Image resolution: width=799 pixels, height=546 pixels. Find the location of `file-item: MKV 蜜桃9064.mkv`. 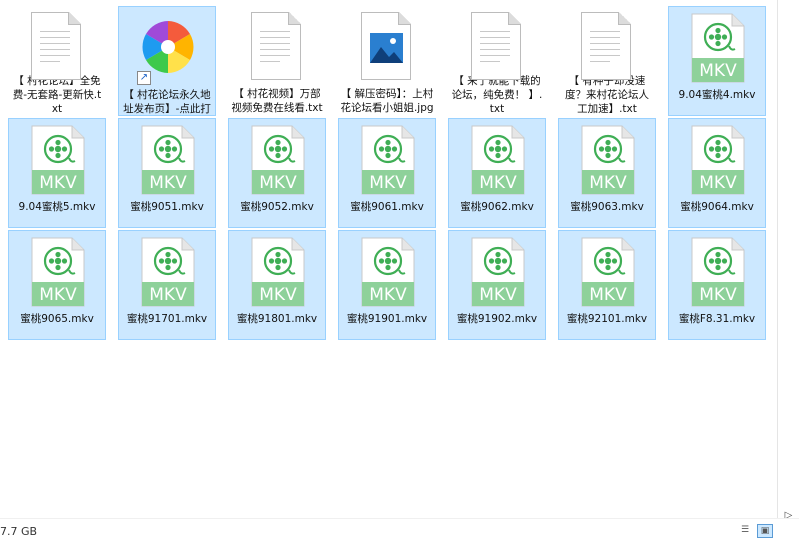

file-item: MKV 蜜桃9064.mkv is located at coordinates (717, 173).